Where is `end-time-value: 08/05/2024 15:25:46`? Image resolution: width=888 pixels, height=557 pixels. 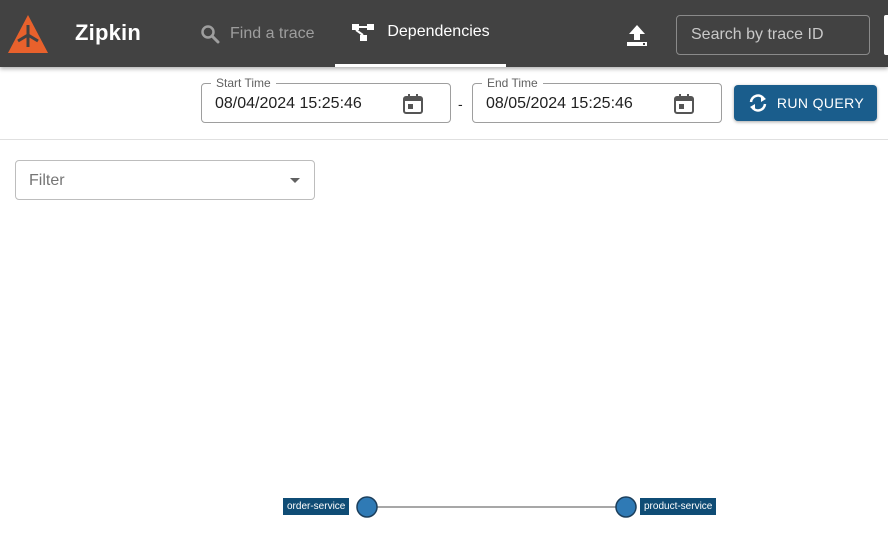
end-time-value: 08/05/2024 15:25:46 is located at coordinates (559, 104).